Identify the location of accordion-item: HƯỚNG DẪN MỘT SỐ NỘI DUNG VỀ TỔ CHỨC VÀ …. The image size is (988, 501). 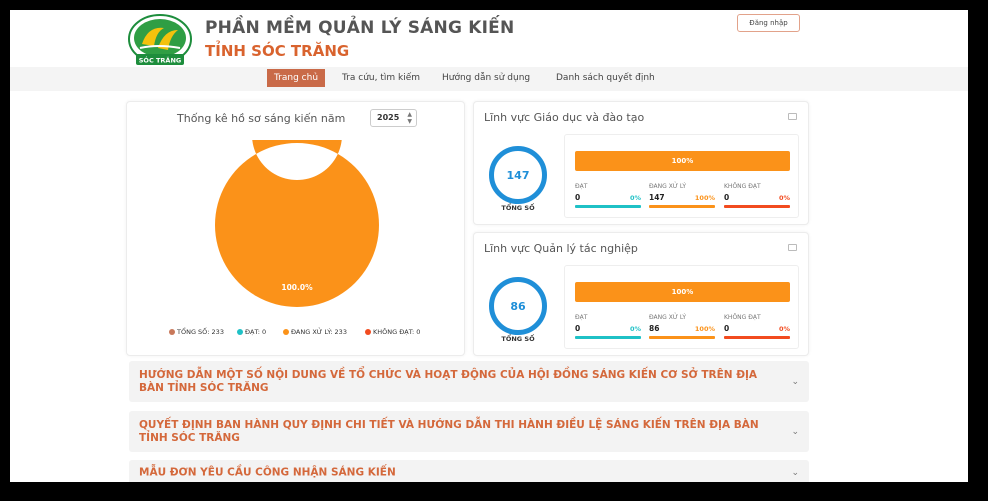
(469, 381).